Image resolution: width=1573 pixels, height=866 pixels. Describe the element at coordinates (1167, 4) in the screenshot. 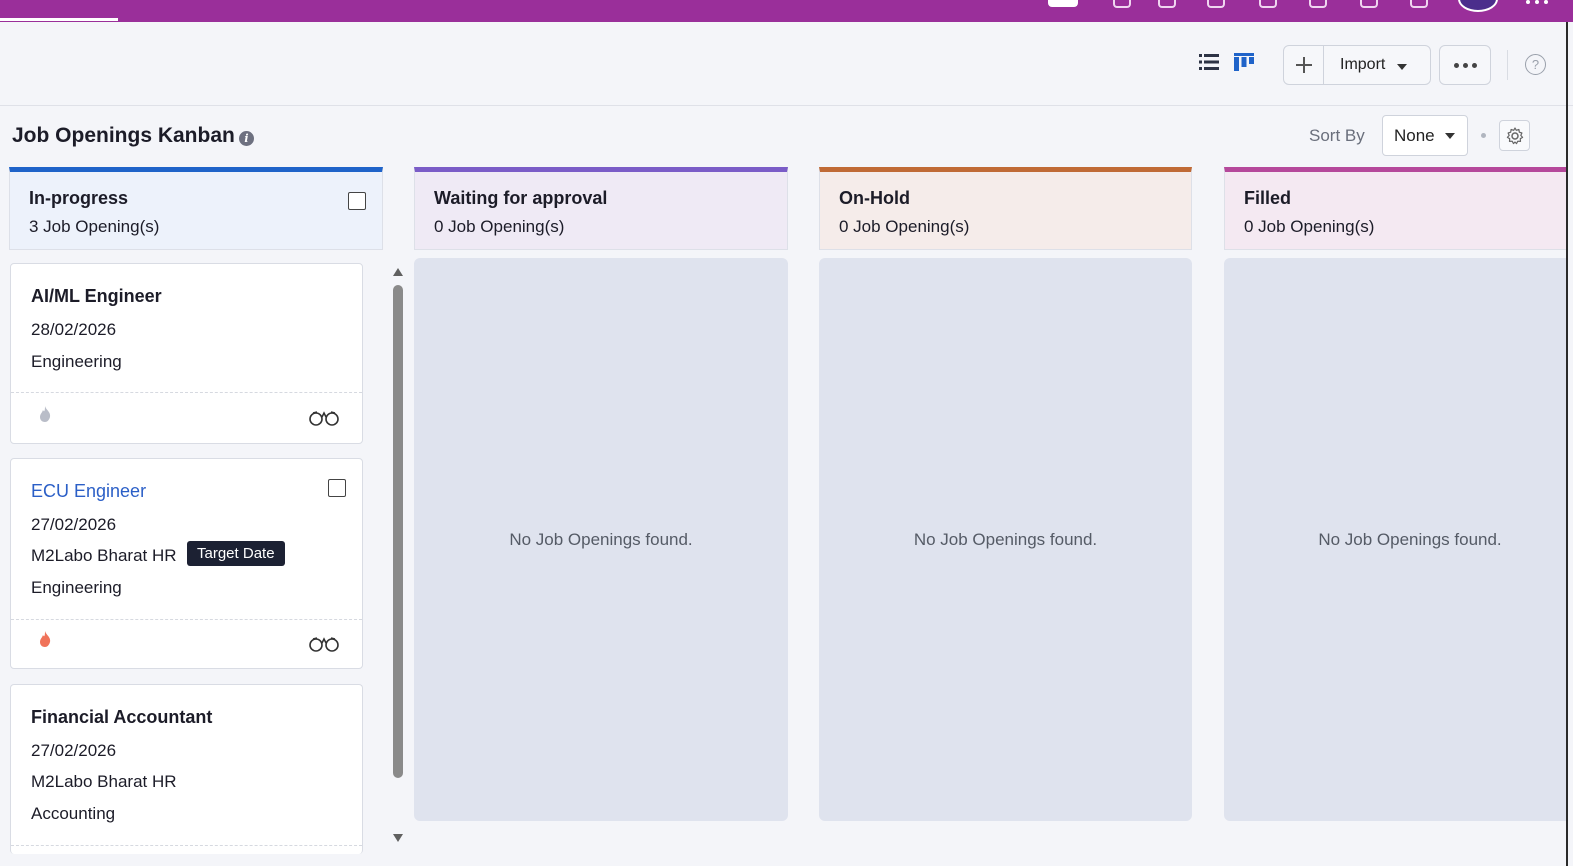

I see `chat-icon` at that location.